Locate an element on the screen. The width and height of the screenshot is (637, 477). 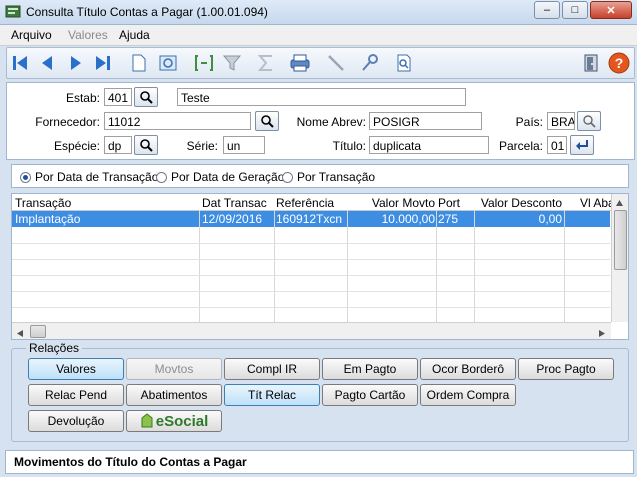
print-icon is located at coordinates (300, 63).